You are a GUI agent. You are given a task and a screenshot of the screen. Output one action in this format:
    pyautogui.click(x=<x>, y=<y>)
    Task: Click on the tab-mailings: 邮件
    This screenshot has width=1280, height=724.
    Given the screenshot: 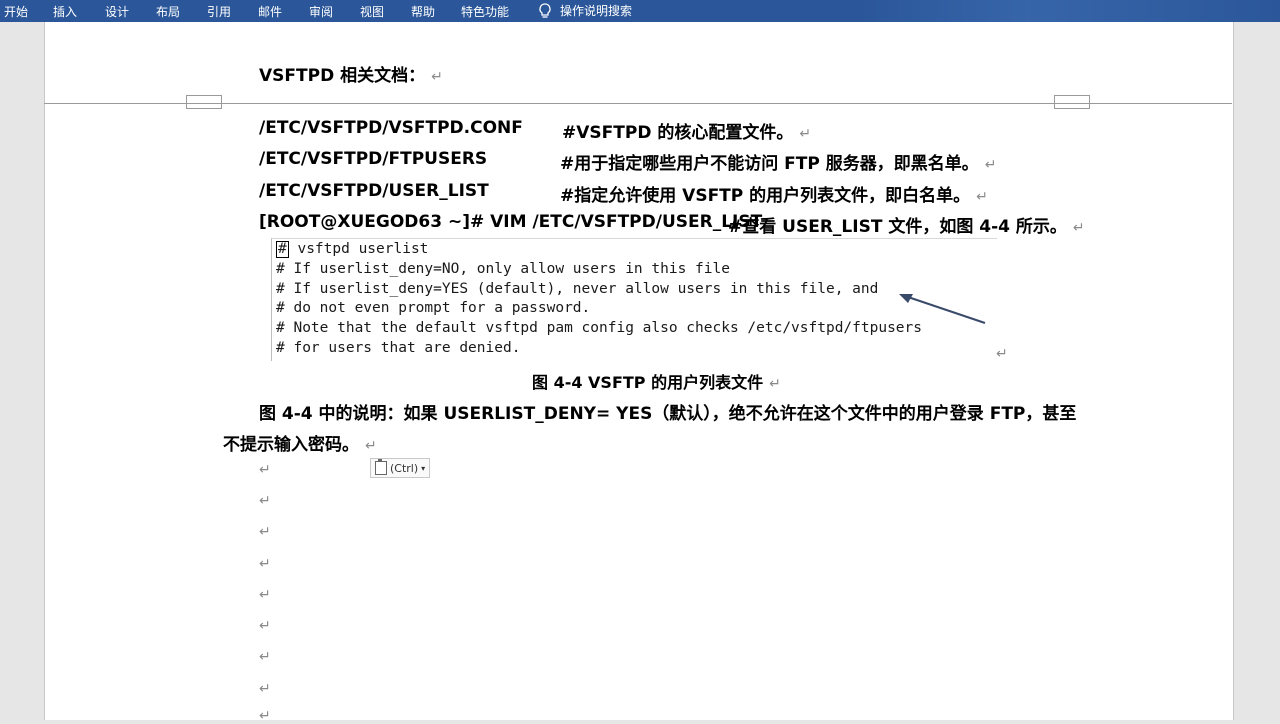 What is the action you would take?
    pyautogui.click(x=270, y=11)
    